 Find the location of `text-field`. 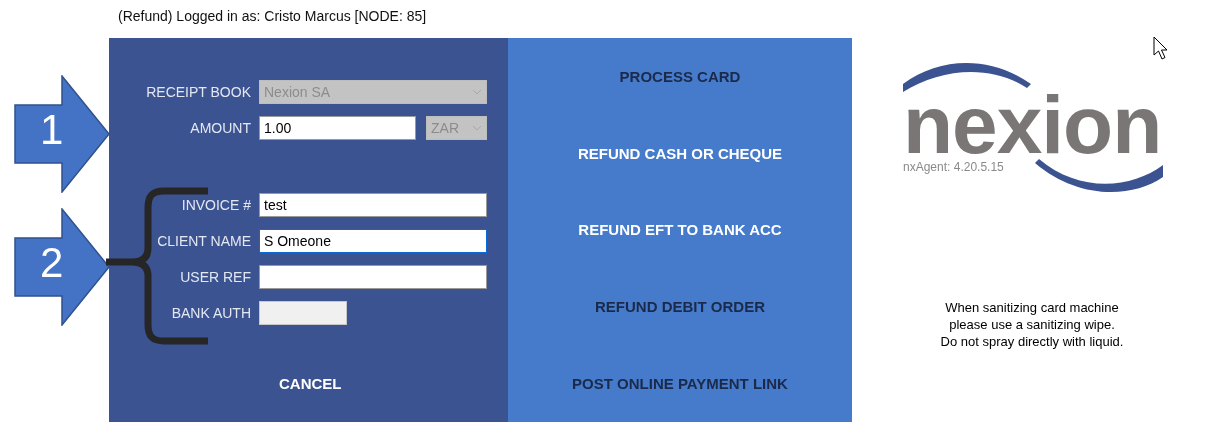

text-field is located at coordinates (373, 277).